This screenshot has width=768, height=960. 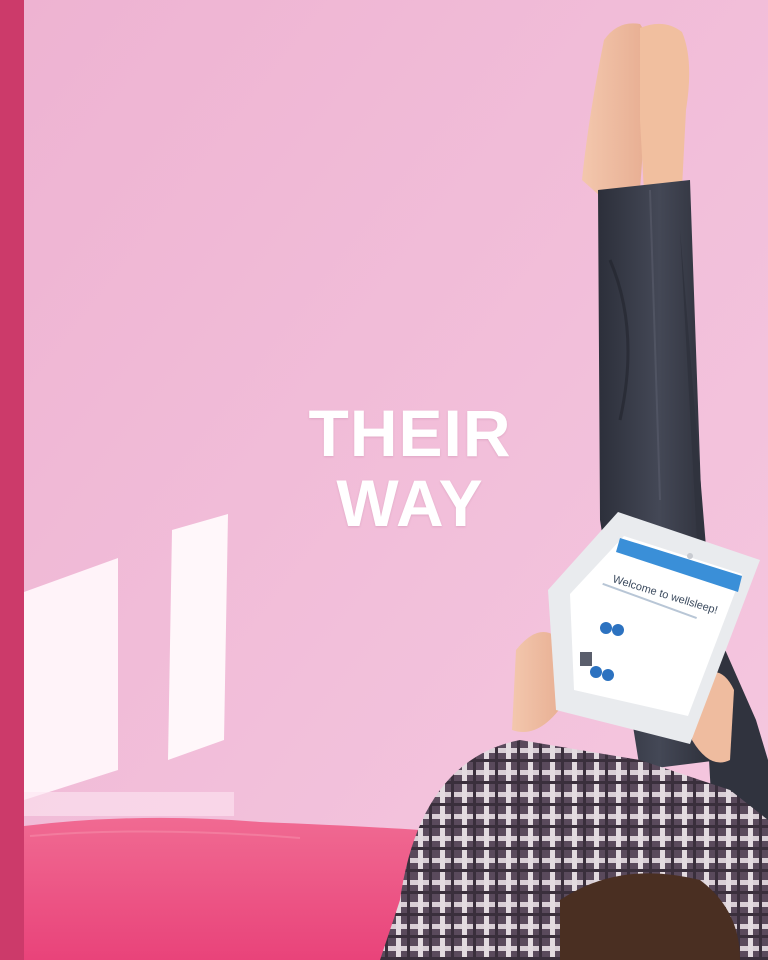 What do you see at coordinates (12, 480) in the screenshot?
I see `accent-side-bar` at bounding box center [12, 480].